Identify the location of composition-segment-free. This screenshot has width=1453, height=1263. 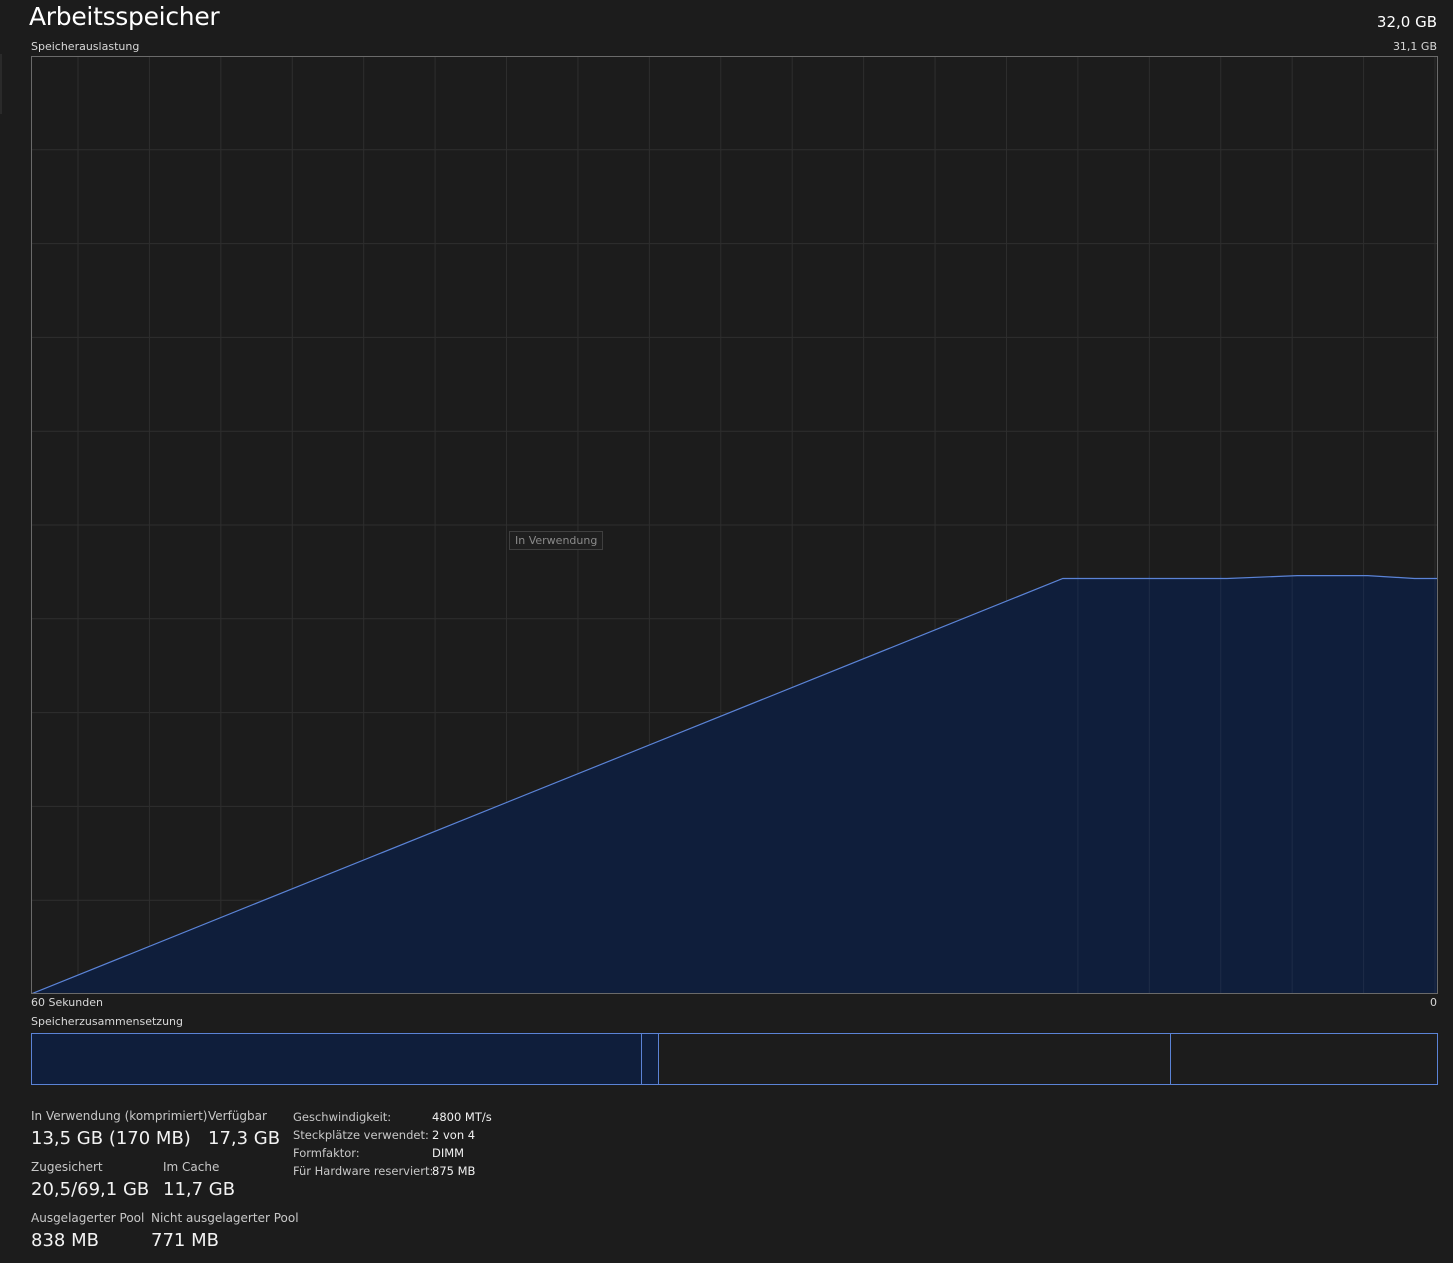
(1304, 1059).